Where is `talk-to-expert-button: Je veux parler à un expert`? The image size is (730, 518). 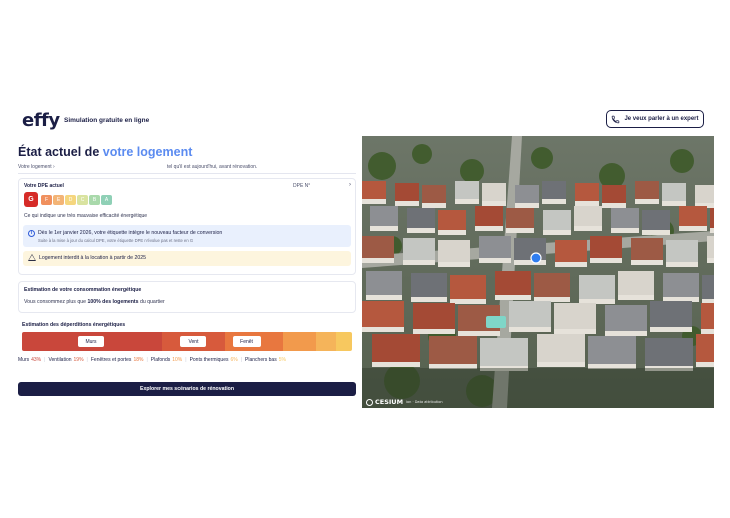
talk-to-expert-button: Je veux parler à un expert is located at coordinates (655, 119).